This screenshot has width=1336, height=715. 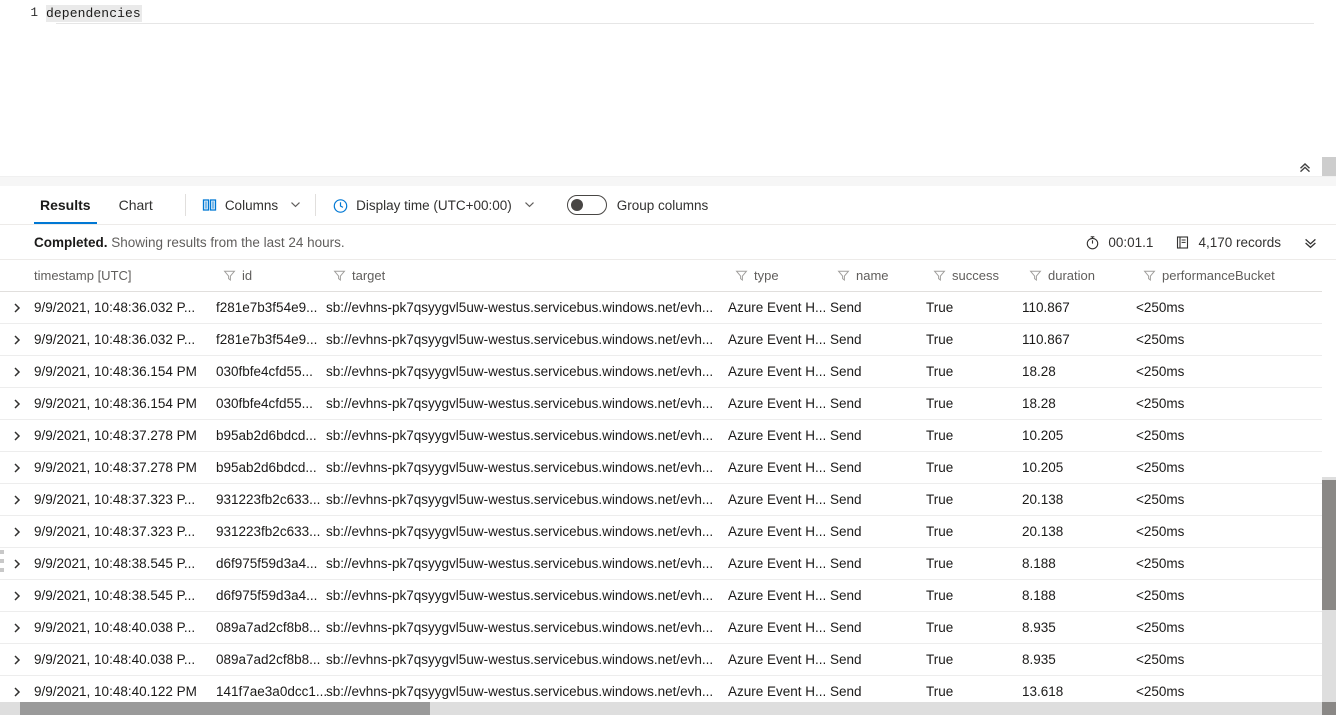 I want to click on editor-scrollbar-thumb, so click(x=1329, y=167).